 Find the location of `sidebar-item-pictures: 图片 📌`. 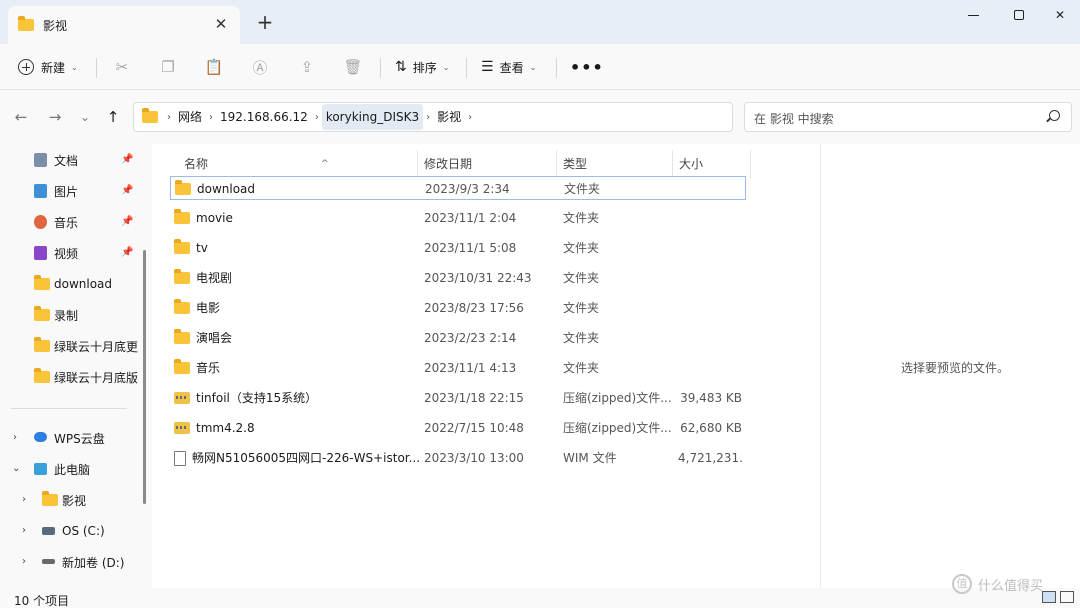

sidebar-item-pictures: 图片 📌 is located at coordinates (70, 191).